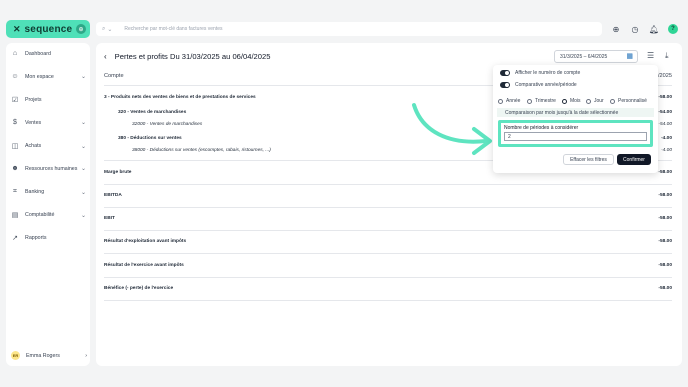  Describe the element at coordinates (628, 101) in the screenshot. I see `radio-personnalise: Personnalisé` at that location.